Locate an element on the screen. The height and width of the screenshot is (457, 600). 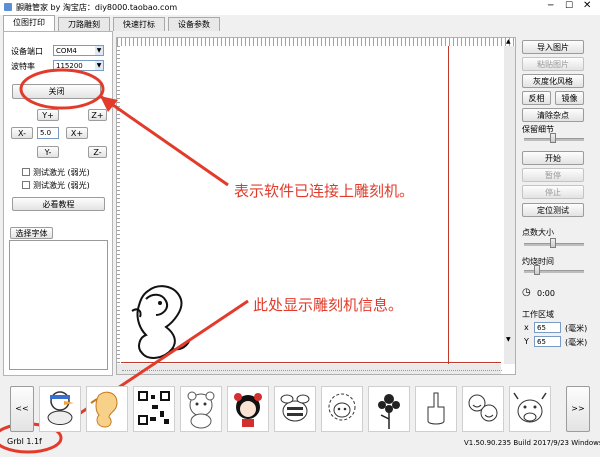
burn-time-slider-track is located at coordinates (554, 271).